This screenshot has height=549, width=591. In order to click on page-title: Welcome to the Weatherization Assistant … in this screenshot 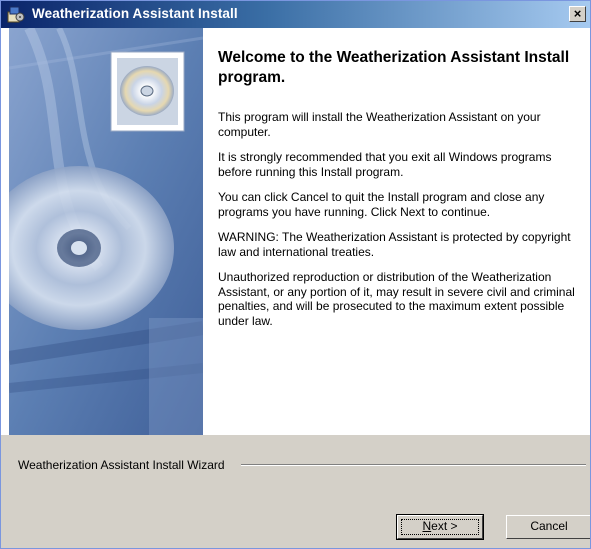, I will do `click(394, 67)`.